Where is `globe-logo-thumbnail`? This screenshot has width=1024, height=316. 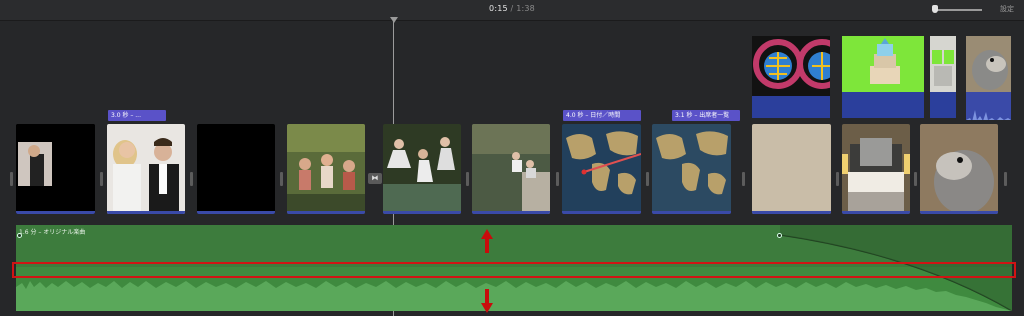 globe-logo-thumbnail is located at coordinates (791, 66).